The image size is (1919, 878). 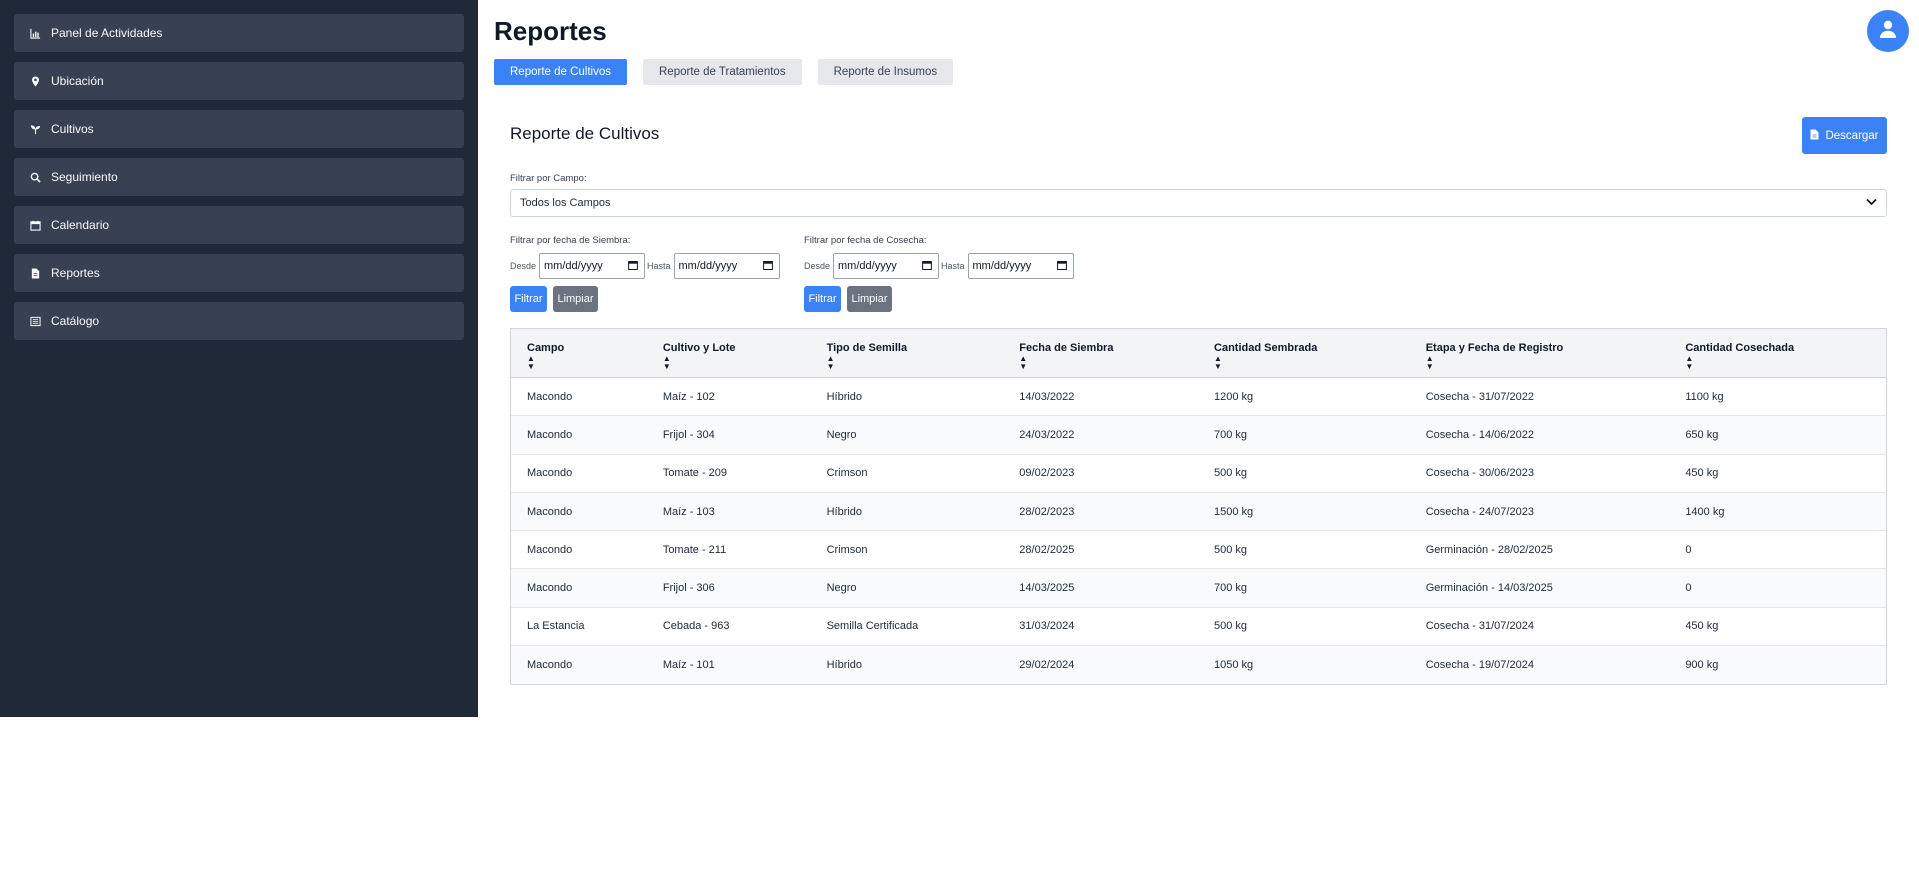 I want to click on table-cell: 14/03/2022, so click(x=1047, y=396).